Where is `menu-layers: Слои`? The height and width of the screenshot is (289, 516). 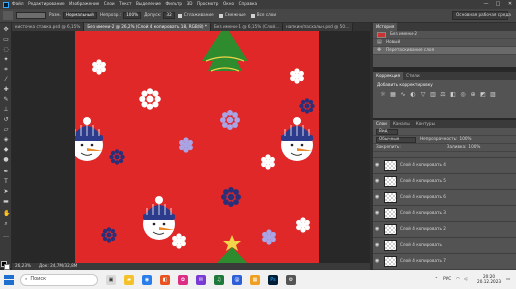 menu-layers: Слои is located at coordinates (109, 4).